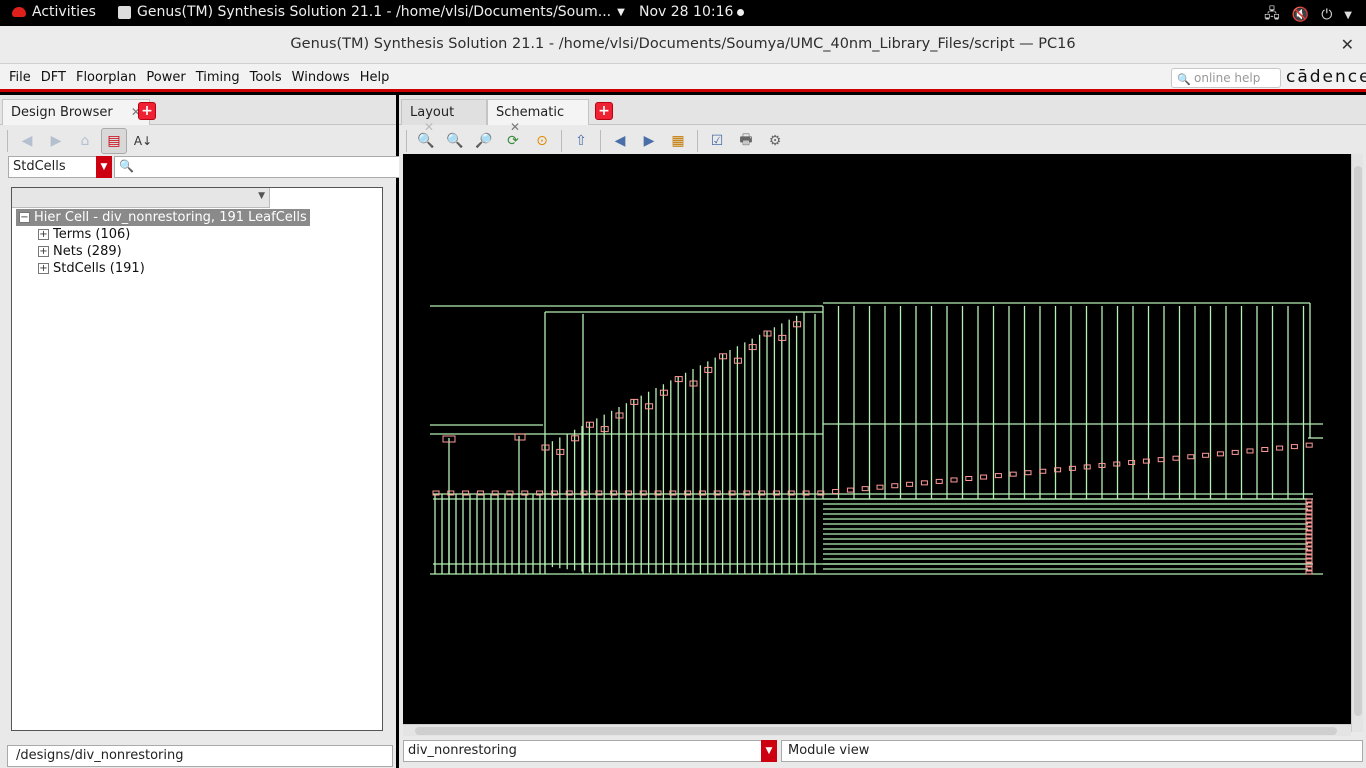  I want to click on print-icon: 🖶, so click(746, 141).